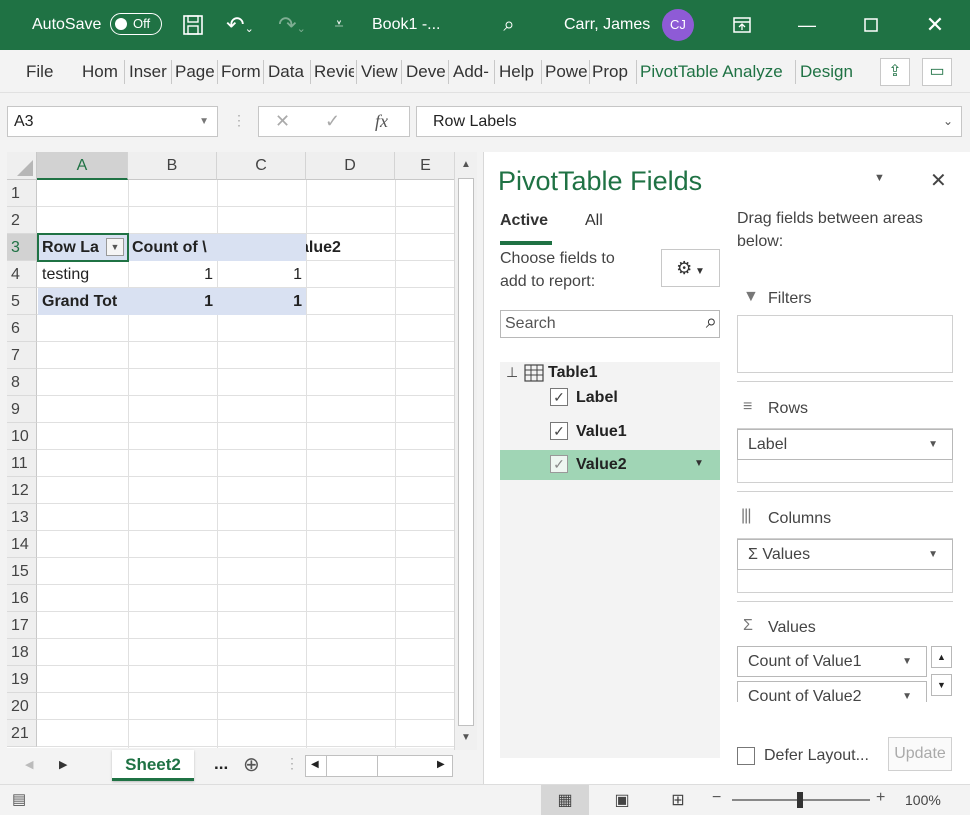 Image resolution: width=970 pixels, height=815 pixels. Describe the element at coordinates (102, 71) in the screenshot. I see `tab-home: Hom` at that location.